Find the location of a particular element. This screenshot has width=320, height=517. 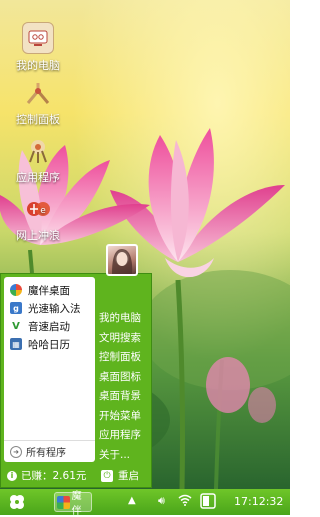

menu-footer: i 已赚：2.61元 ⏻ 重启 is located at coordinates (77, 476).